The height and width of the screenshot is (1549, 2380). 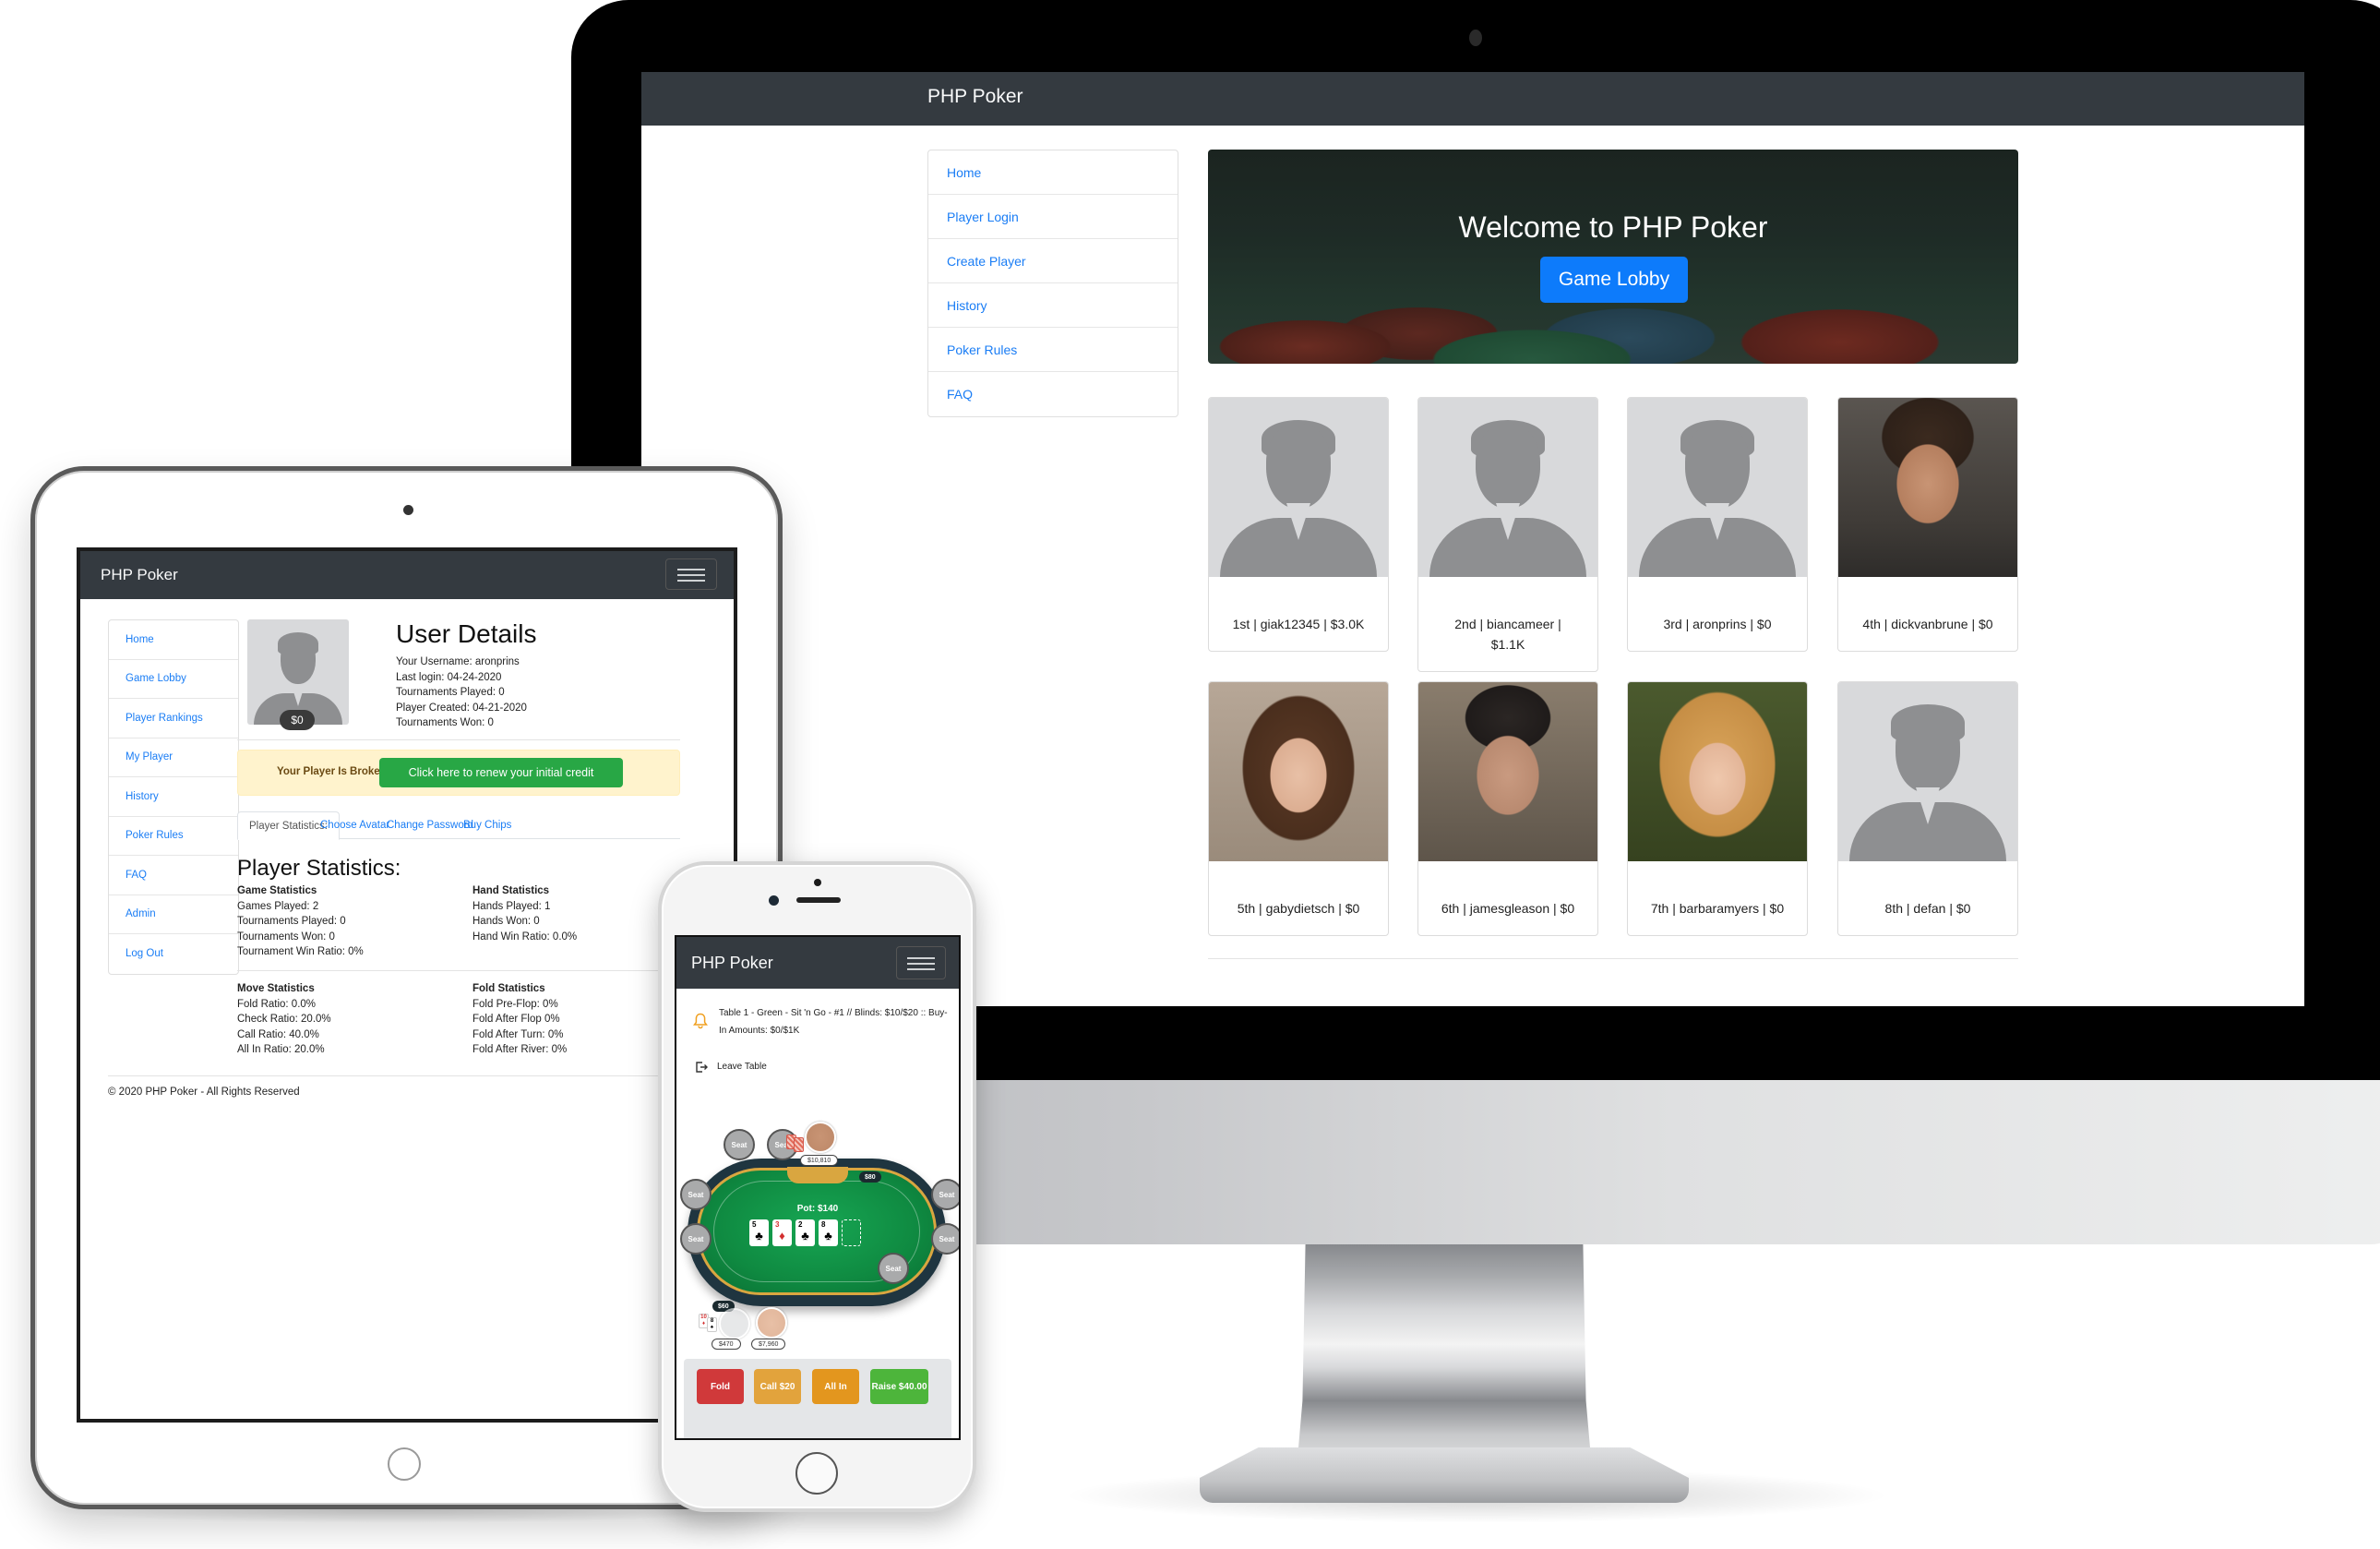 What do you see at coordinates (487, 825) in the screenshot?
I see `tab-buy-chips: Buy Chips` at bounding box center [487, 825].